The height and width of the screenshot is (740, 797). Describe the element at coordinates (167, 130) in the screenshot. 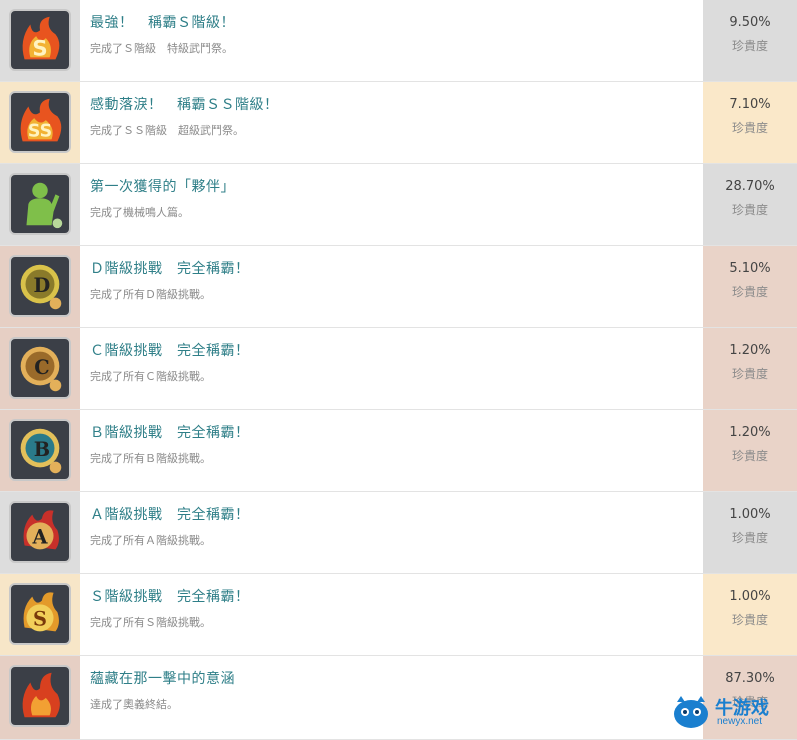

I see `achievement-description: 完成了ＳＳ階級 超級武鬥祭。` at that location.